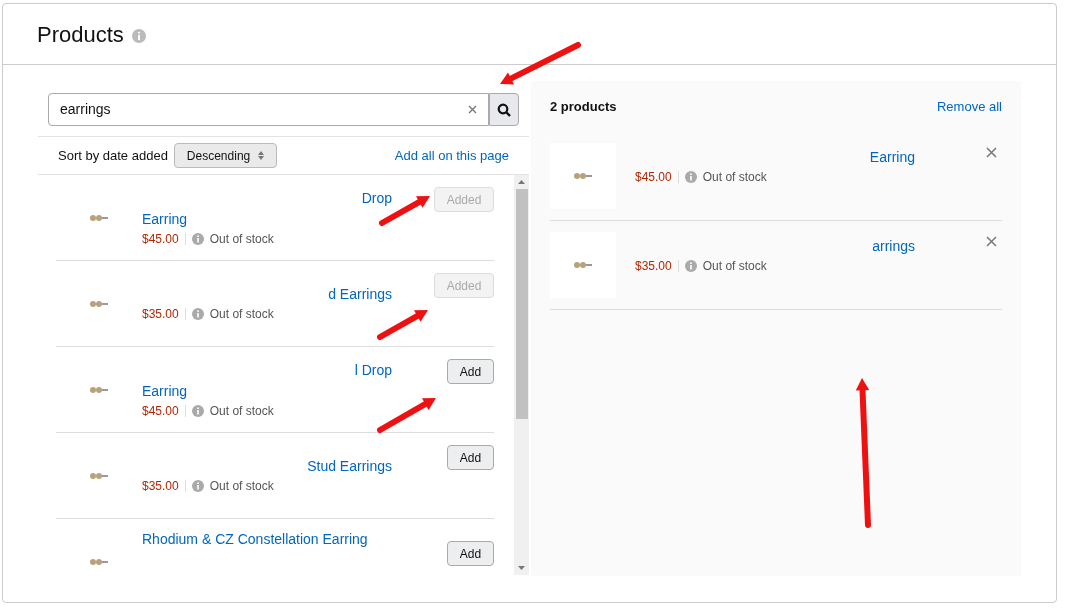 The image size is (1068, 609). I want to click on product-title-link: arrings, so click(775, 246).